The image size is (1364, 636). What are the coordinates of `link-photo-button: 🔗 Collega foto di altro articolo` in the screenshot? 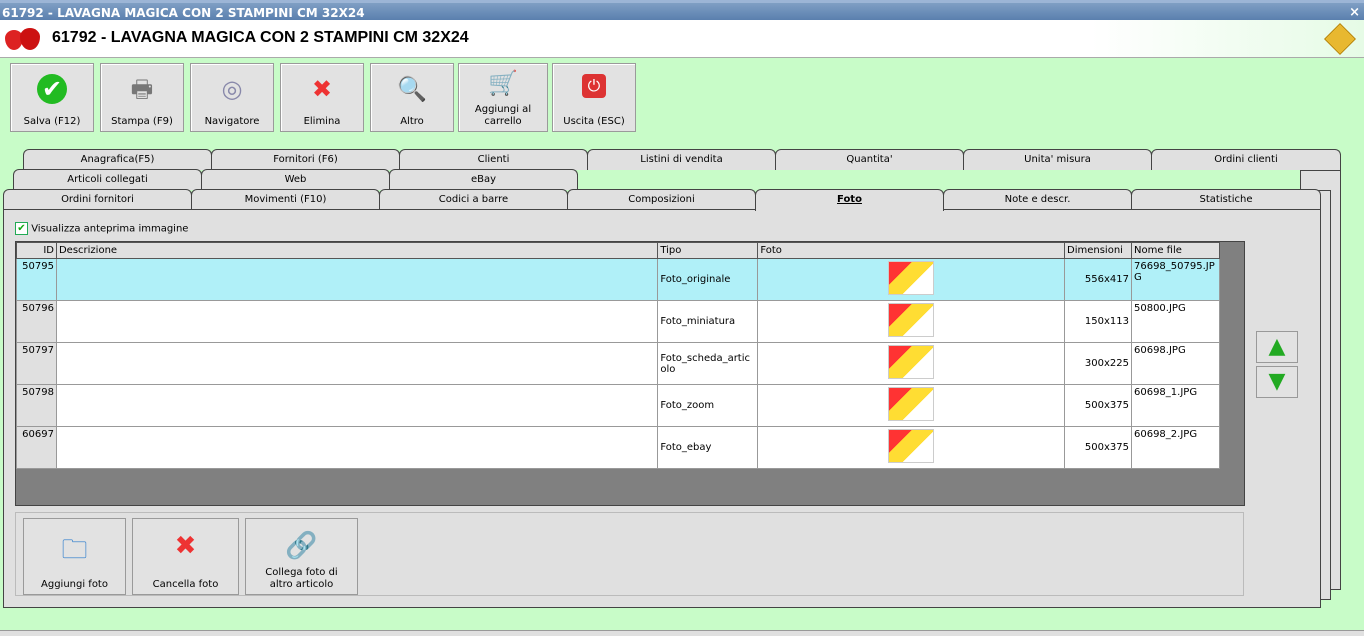 It's located at (301, 556).